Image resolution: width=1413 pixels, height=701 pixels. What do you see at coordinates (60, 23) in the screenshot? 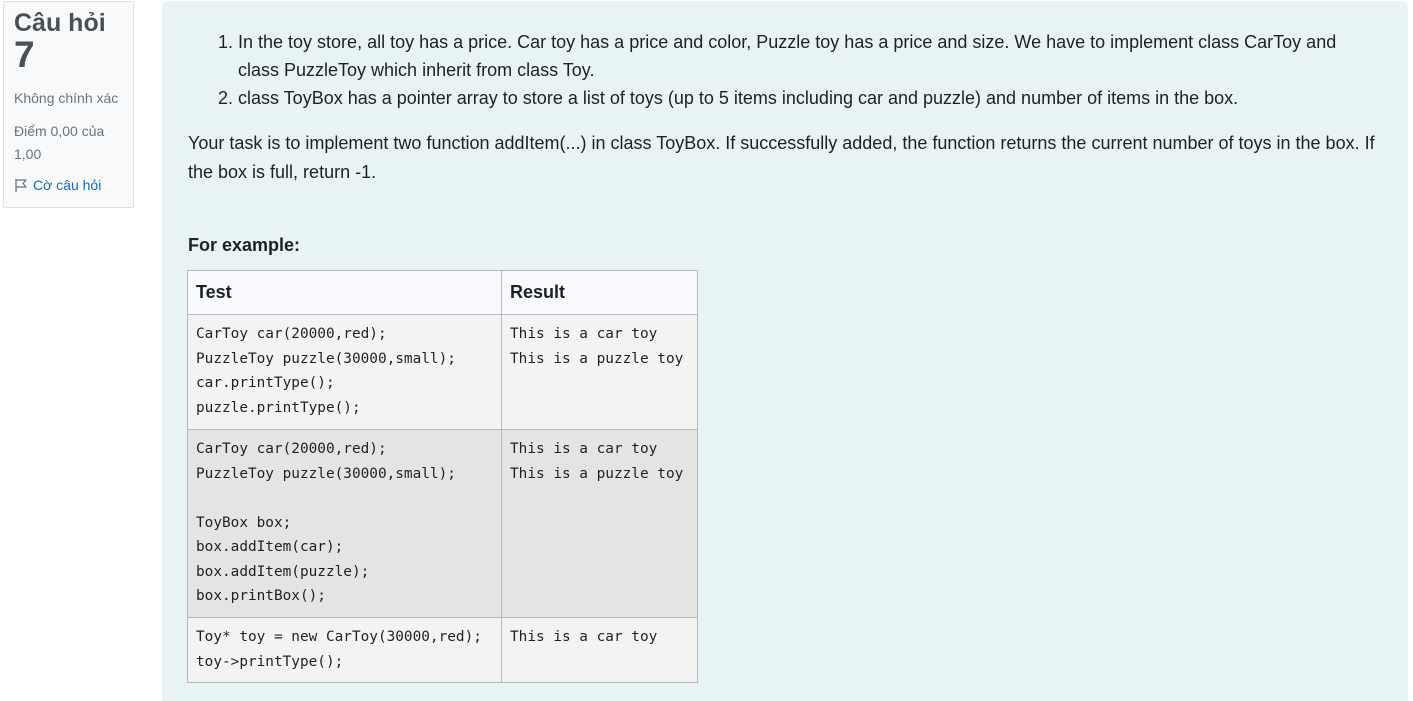
I see `question-title: Câu hỏi` at bounding box center [60, 23].